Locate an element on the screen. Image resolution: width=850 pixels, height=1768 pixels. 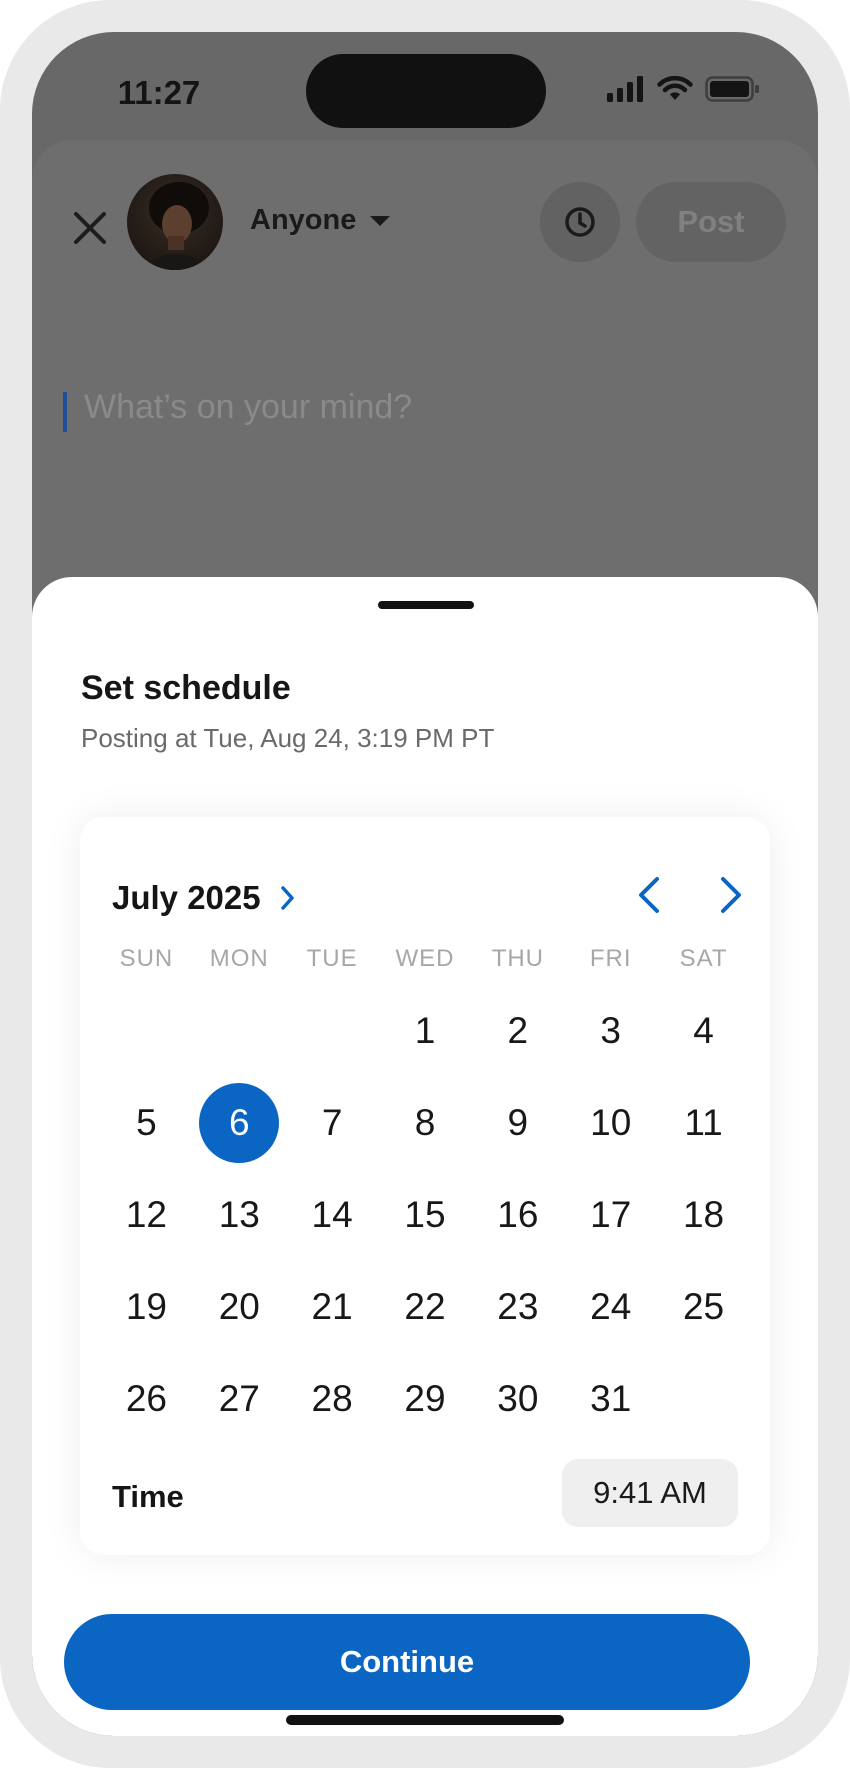
weekday-label: SAT is located at coordinates (703, 958).